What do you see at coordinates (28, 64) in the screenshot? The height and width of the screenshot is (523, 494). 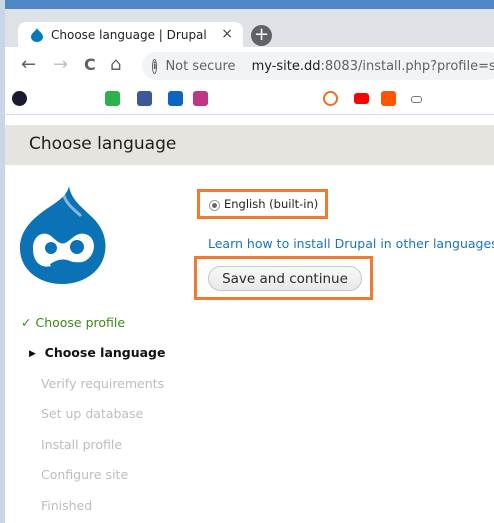 I see `back-button: ←` at bounding box center [28, 64].